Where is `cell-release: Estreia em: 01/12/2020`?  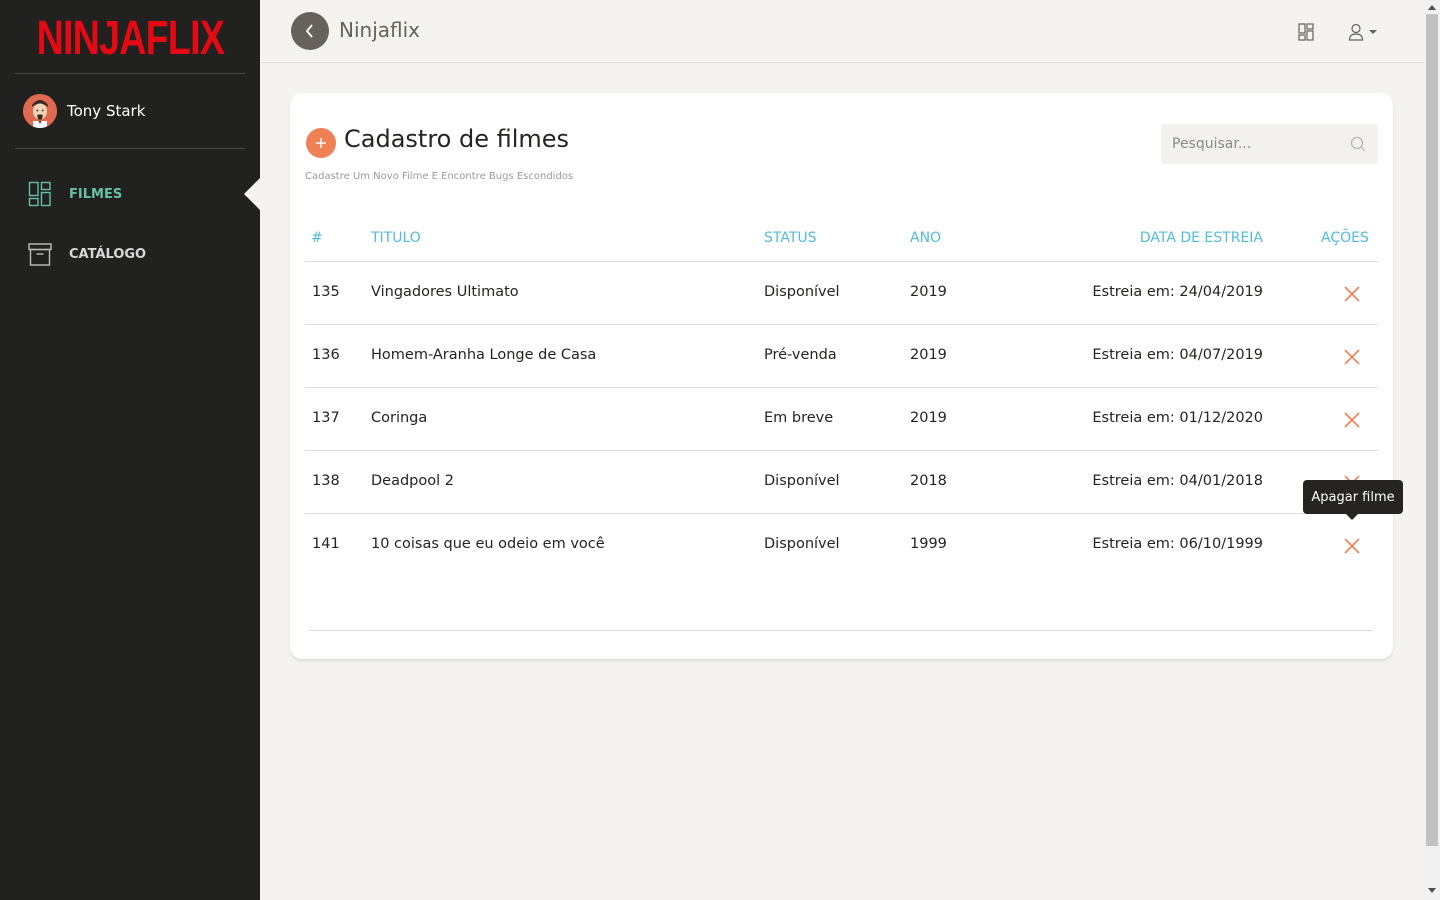 cell-release: Estreia em: 01/12/2020 is located at coordinates (1177, 418).